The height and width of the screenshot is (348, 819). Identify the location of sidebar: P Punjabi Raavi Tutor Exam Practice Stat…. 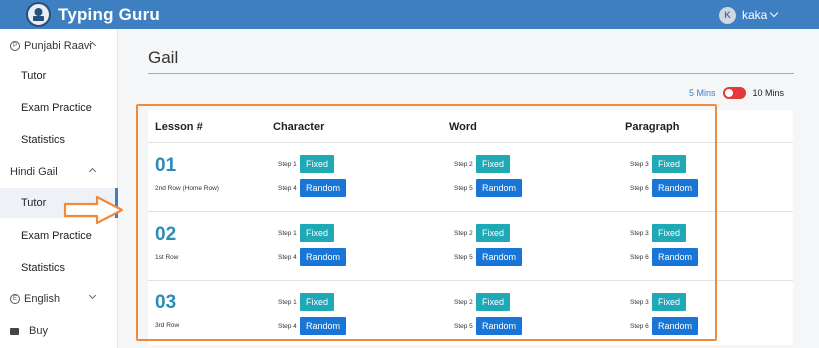
(59, 188).